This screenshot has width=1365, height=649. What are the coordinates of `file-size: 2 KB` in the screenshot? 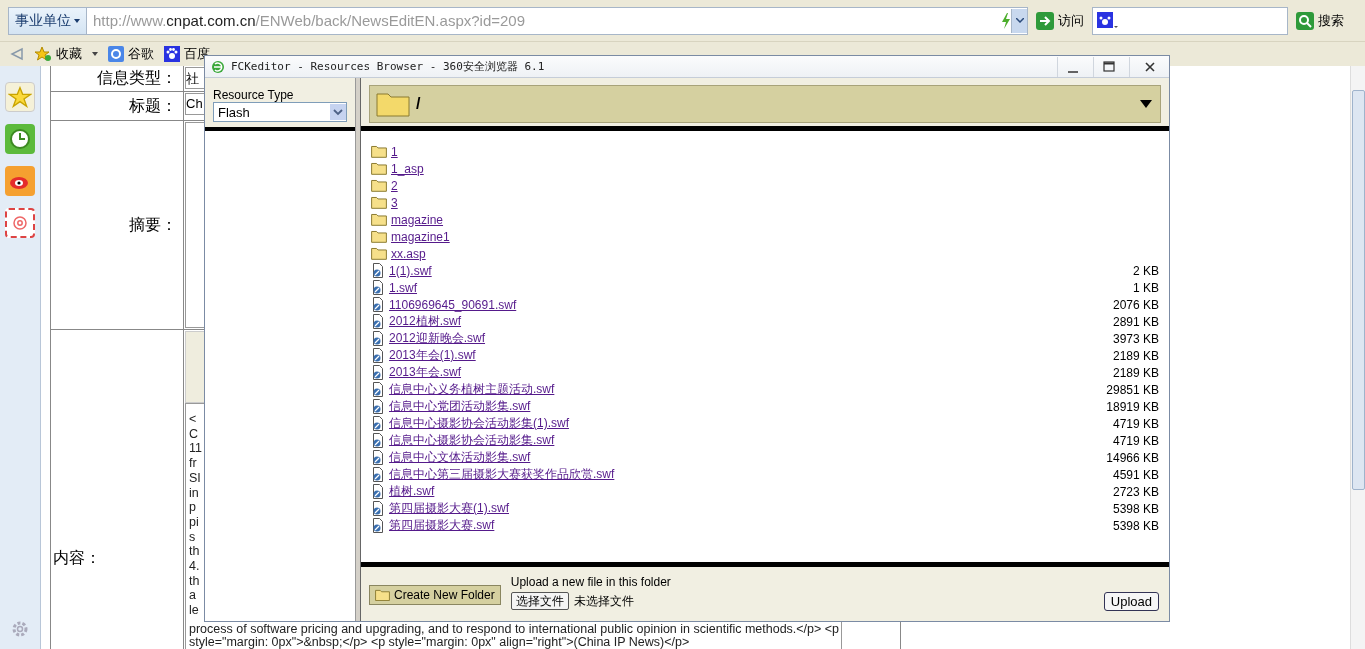 It's located at (1146, 270).